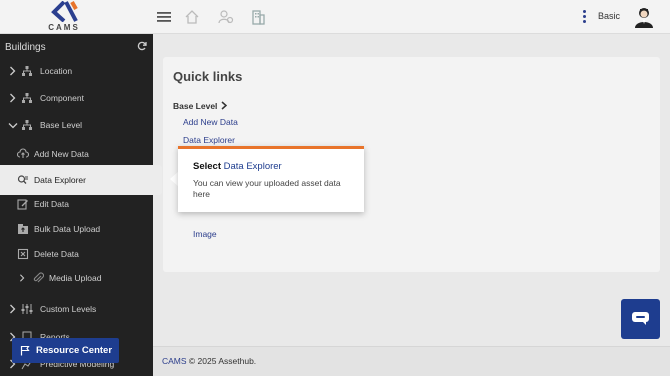 The height and width of the screenshot is (376, 670). I want to click on logo-mark-icon, so click(64, 11).